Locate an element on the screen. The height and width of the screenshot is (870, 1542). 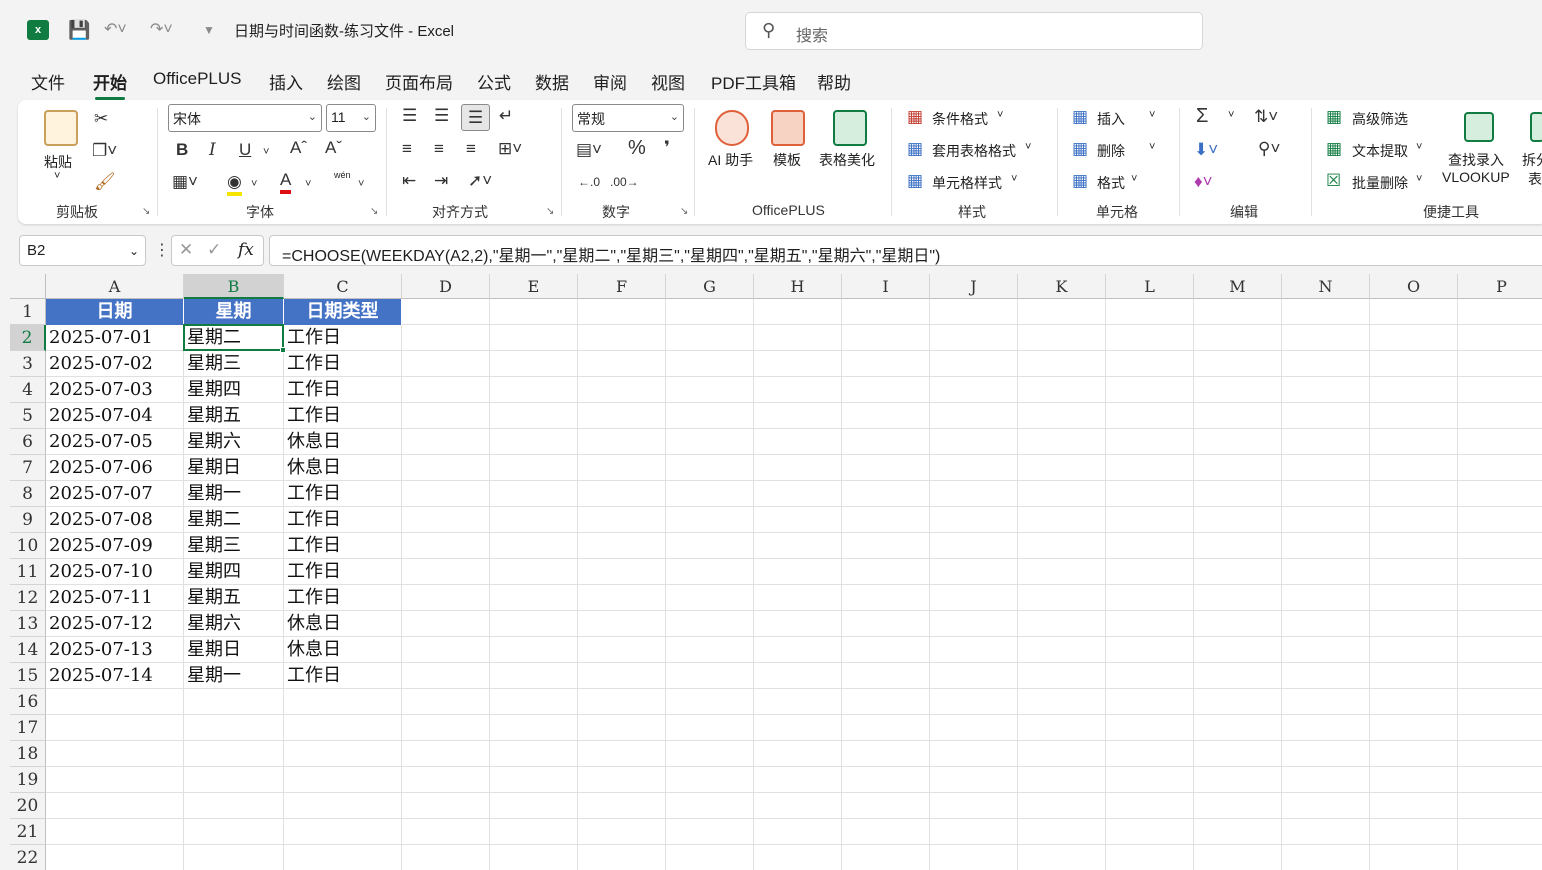
autosum-icon: Σ is located at coordinates (1202, 116).